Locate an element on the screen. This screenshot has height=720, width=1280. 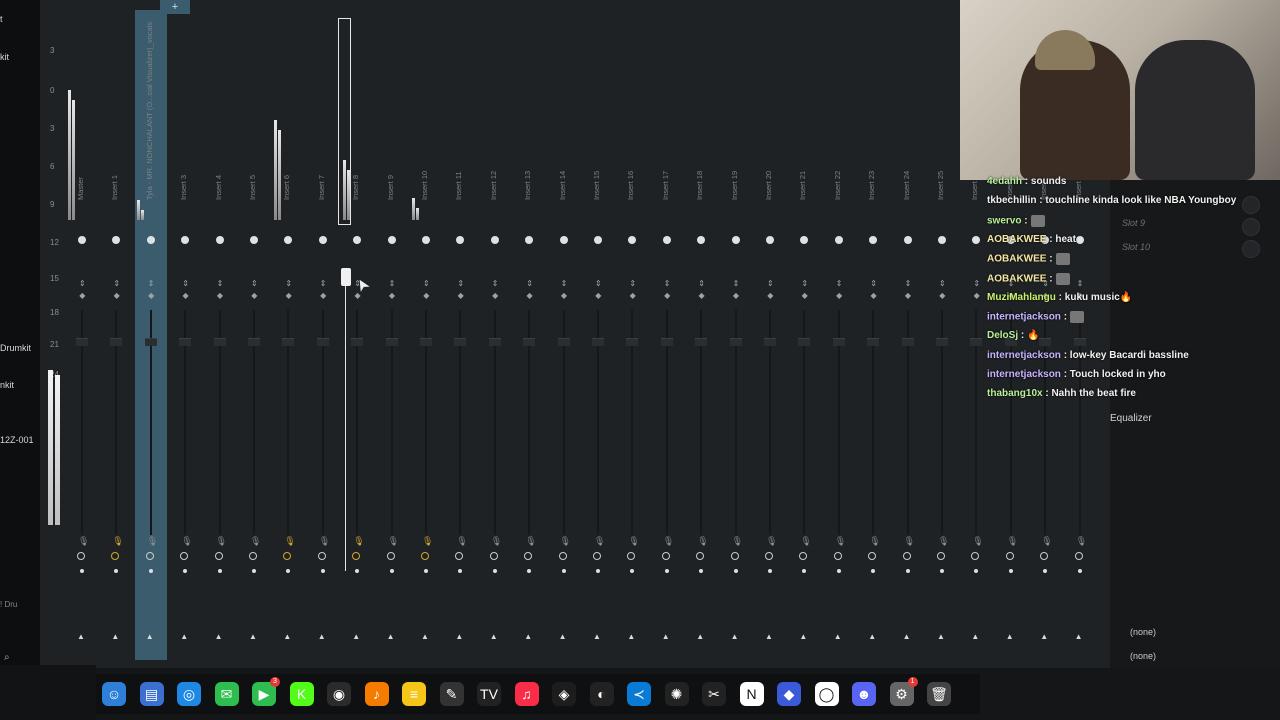
files-icon: ▤ is located at coordinates (151, 694).